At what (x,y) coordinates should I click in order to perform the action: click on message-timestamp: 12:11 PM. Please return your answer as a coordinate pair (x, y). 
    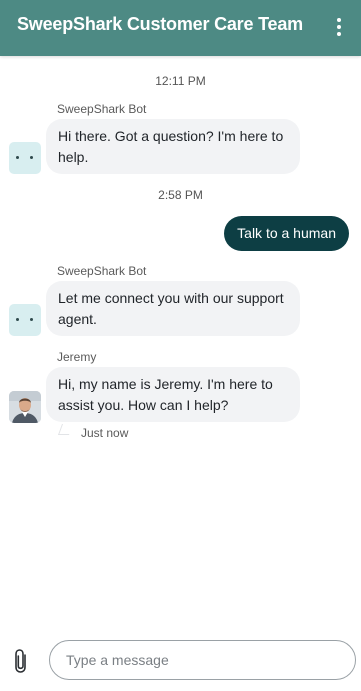
    Looking at the image, I should click on (180, 81).